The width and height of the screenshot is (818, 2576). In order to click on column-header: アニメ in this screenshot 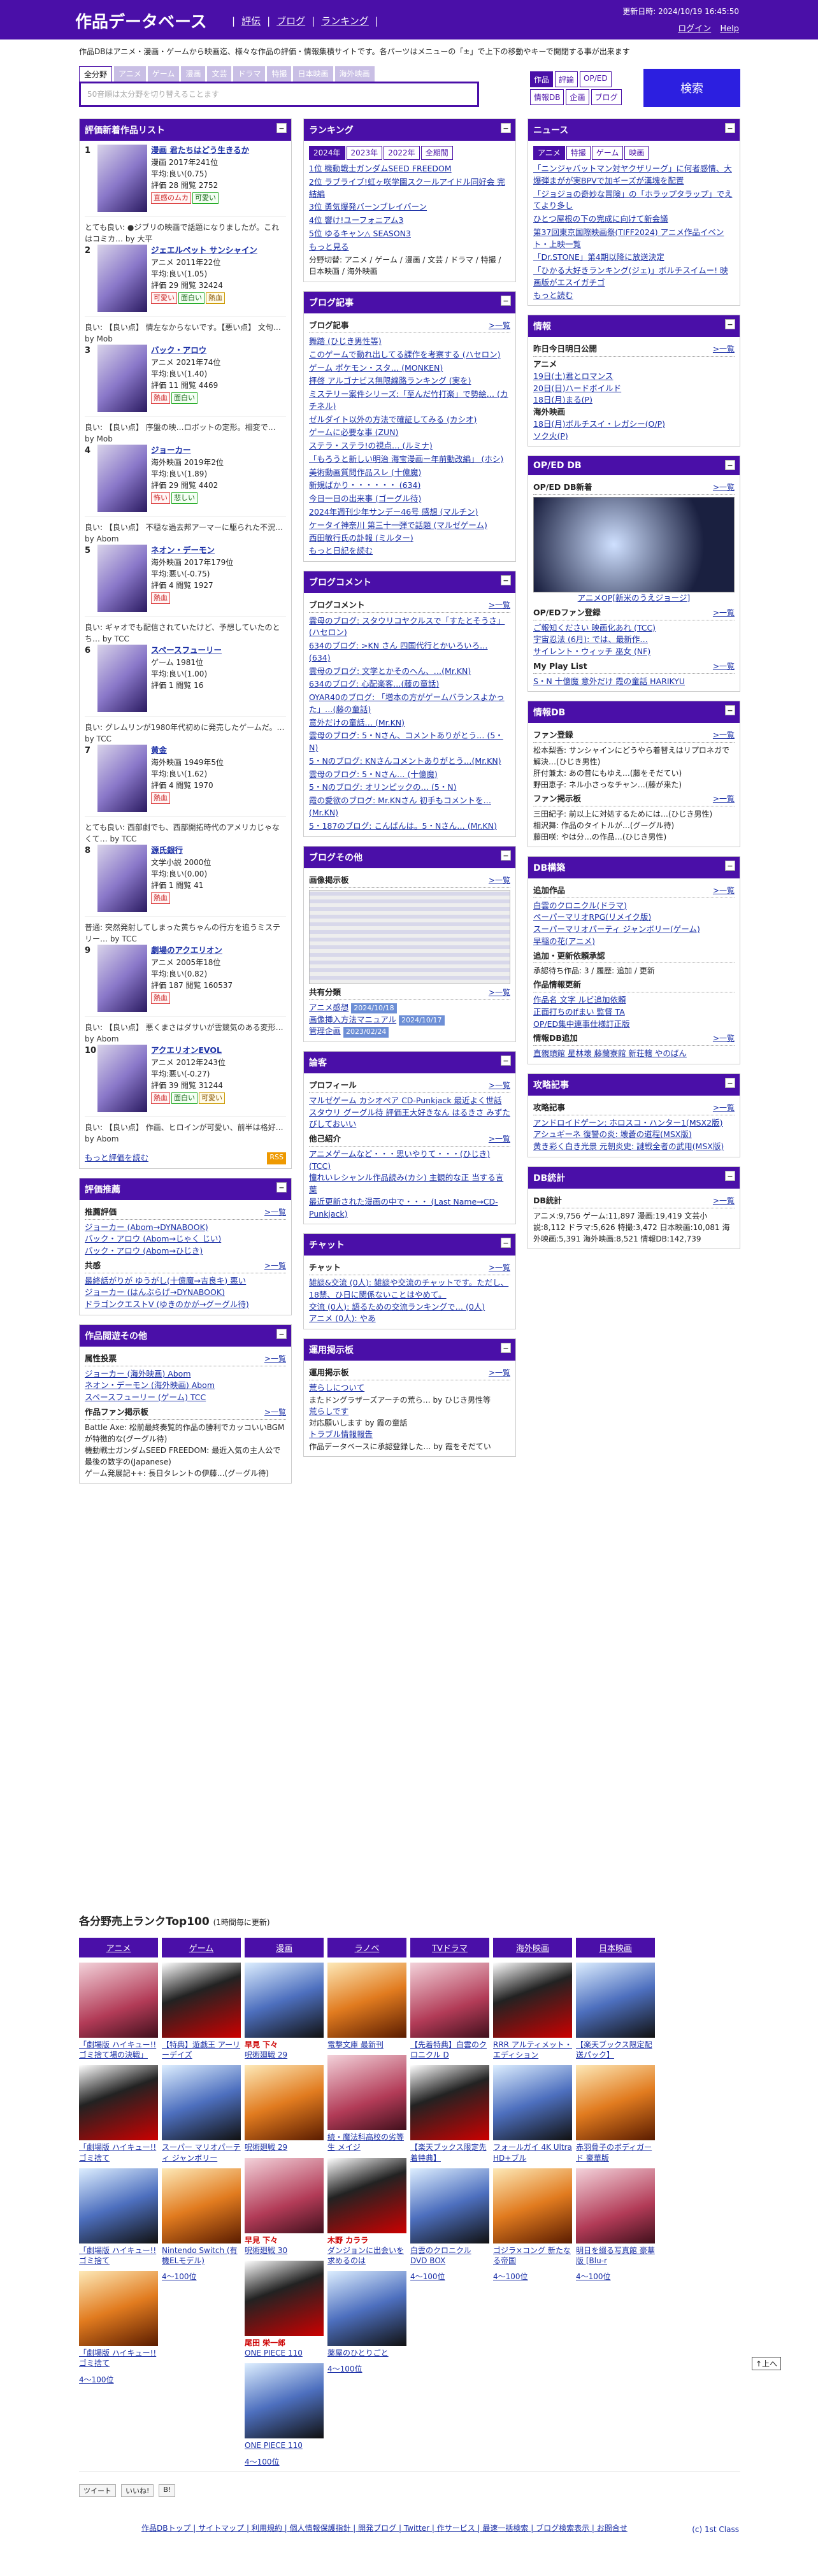, I will do `click(118, 1947)`.